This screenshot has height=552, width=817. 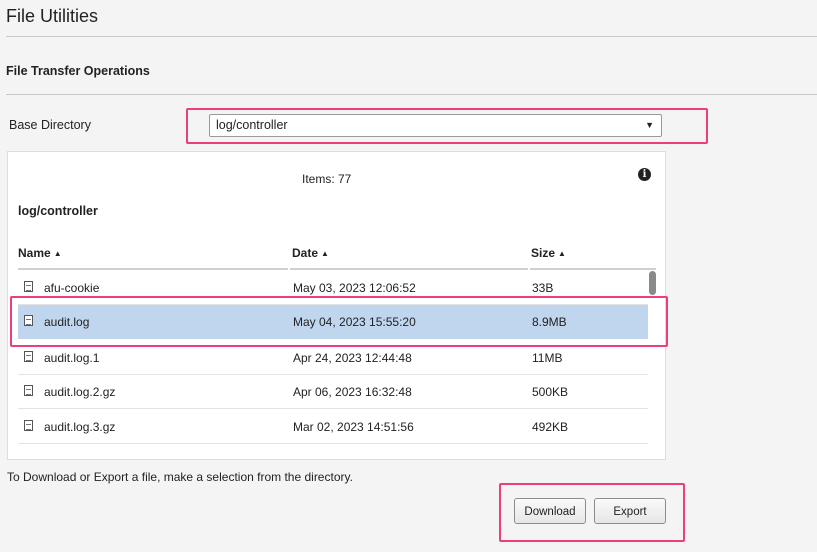 What do you see at coordinates (353, 427) in the screenshot?
I see `file-date: Mar 02, 2023 14:51:56` at bounding box center [353, 427].